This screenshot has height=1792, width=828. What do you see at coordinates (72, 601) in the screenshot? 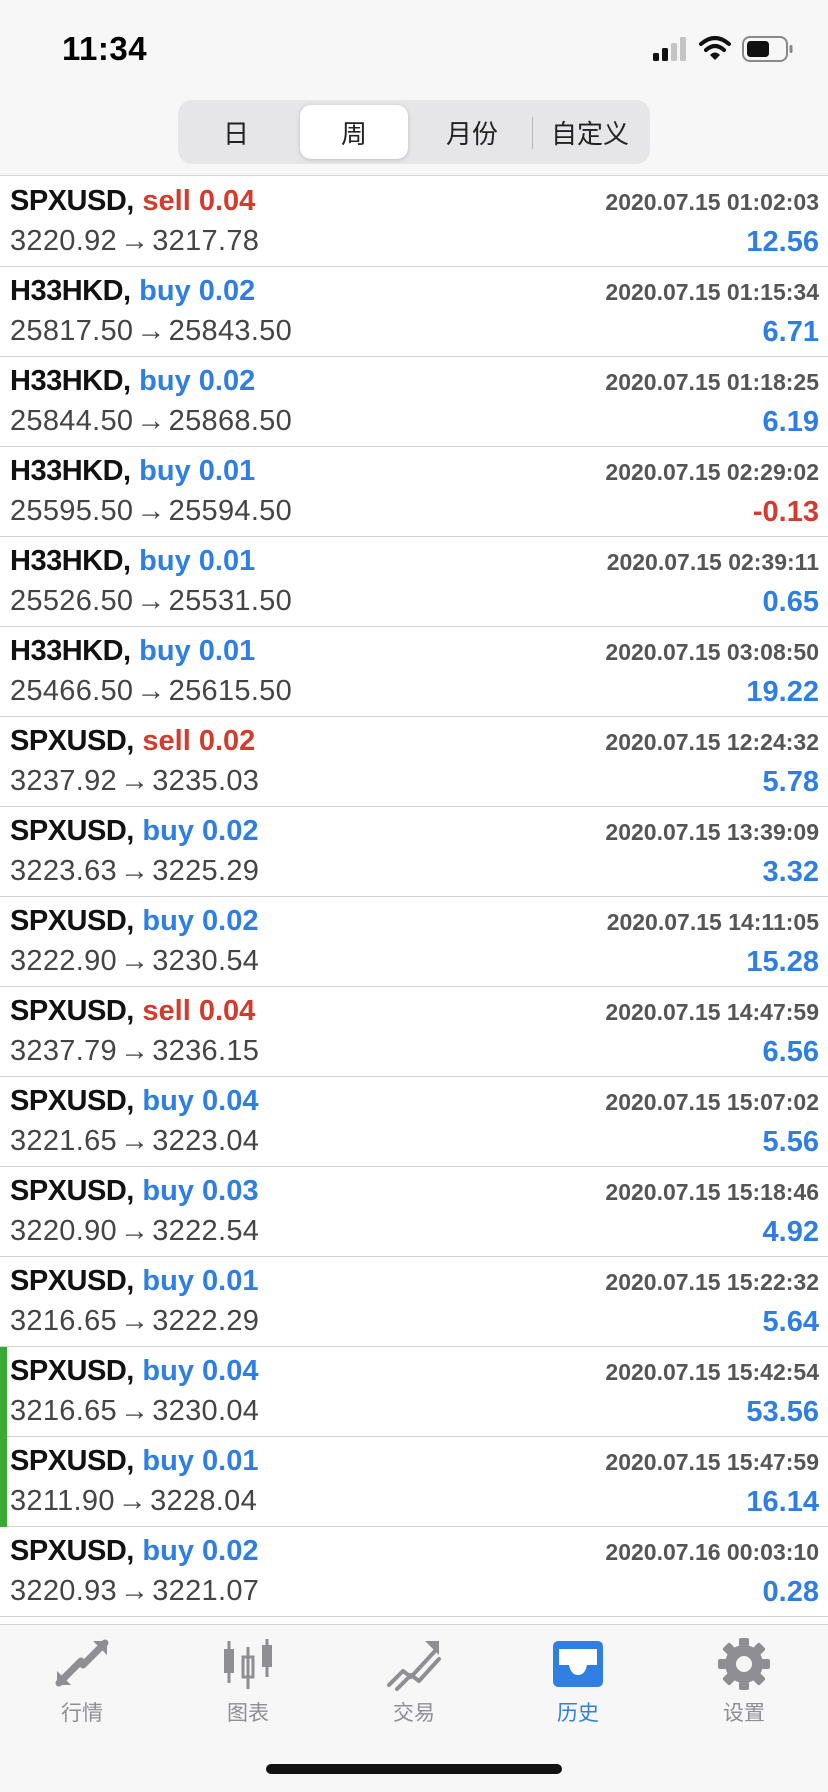
I see `deal-open-price: 25526.50` at bounding box center [72, 601].